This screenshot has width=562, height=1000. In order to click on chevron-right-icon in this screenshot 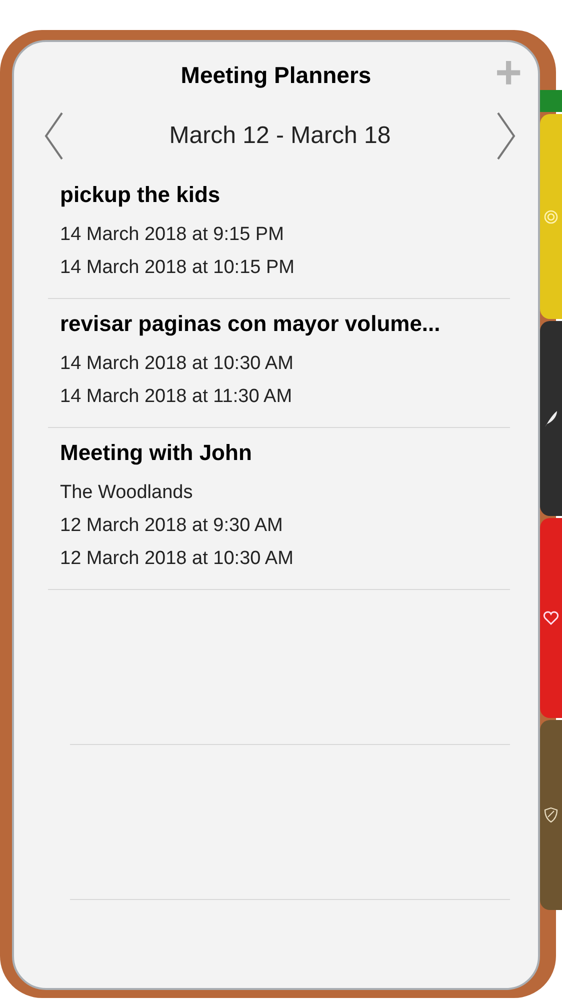, I will do `click(506, 136)`.